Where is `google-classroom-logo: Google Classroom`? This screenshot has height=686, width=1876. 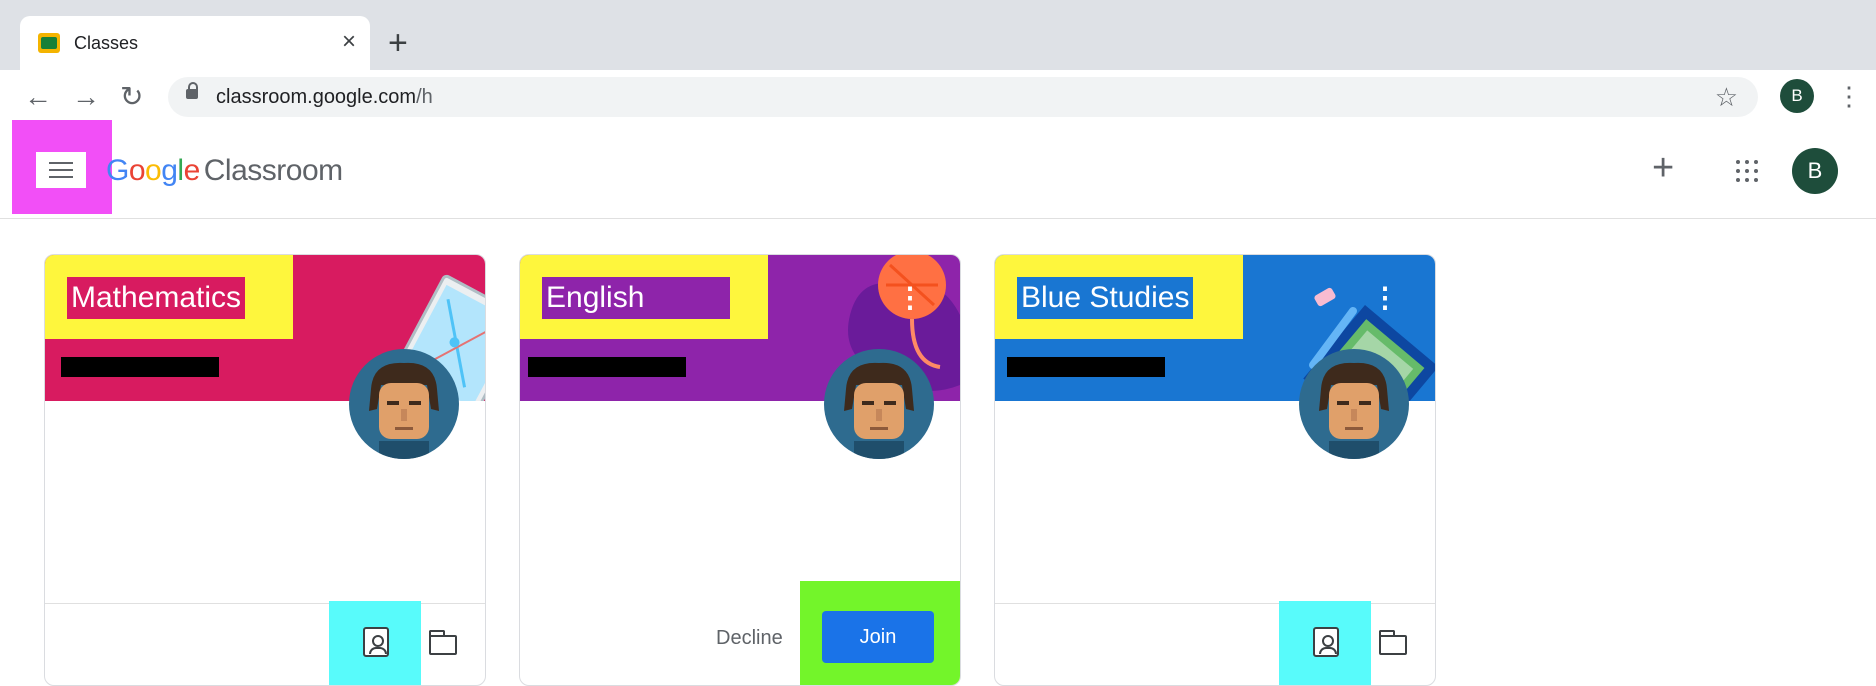
google-classroom-logo: Google Classroom is located at coordinates (224, 171).